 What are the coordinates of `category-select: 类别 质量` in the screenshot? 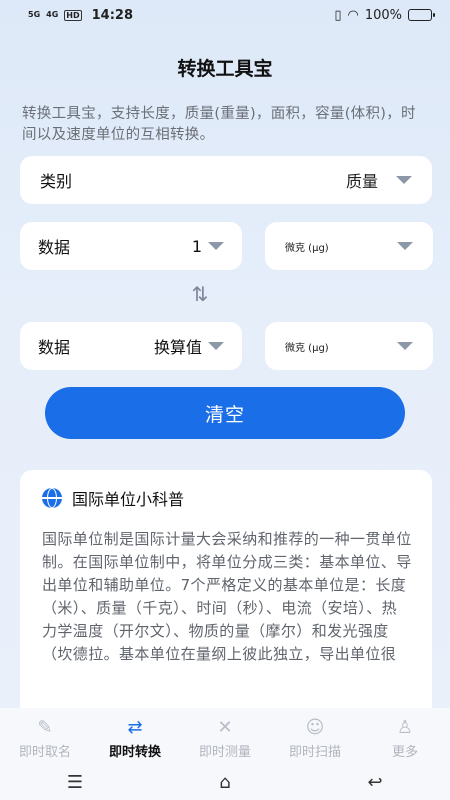 It's located at (226, 180).